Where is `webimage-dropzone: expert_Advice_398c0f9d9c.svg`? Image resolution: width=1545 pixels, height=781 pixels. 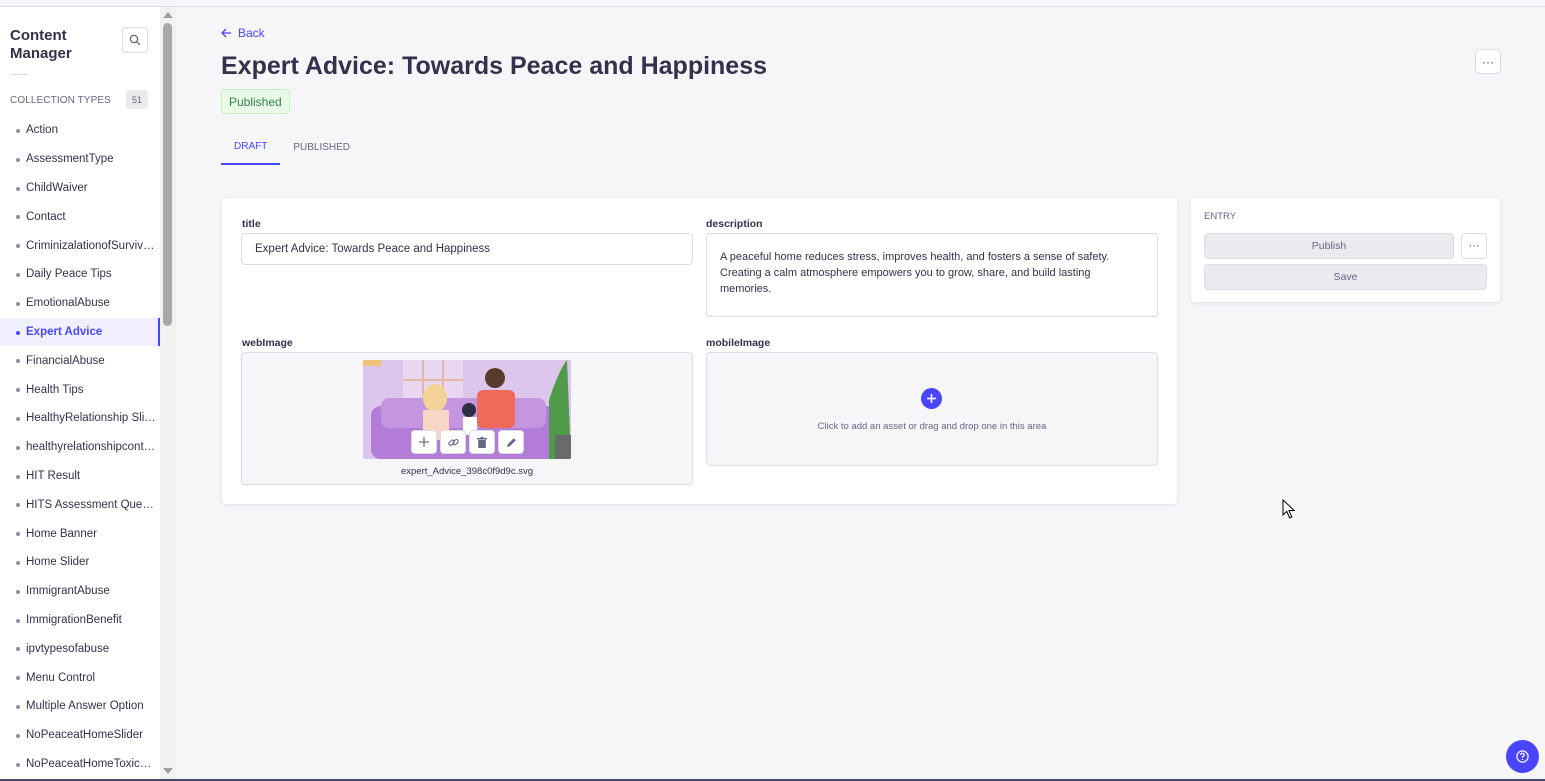
webimage-dropzone: expert_Advice_398c0f9d9c.svg is located at coordinates (467, 418).